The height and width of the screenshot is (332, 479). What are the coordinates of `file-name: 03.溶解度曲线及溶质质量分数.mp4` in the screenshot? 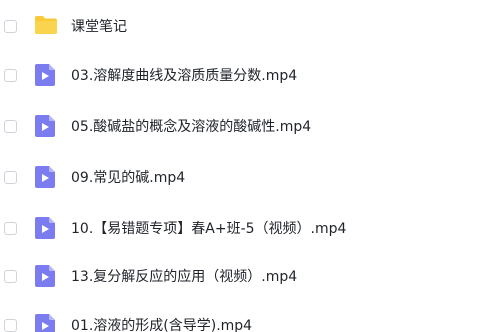 It's located at (184, 75).